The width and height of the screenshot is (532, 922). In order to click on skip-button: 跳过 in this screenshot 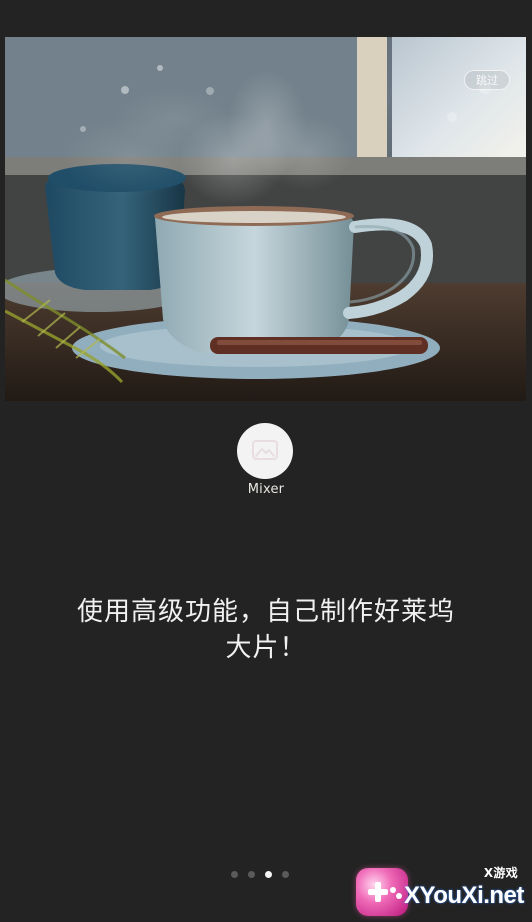, I will do `click(487, 80)`.